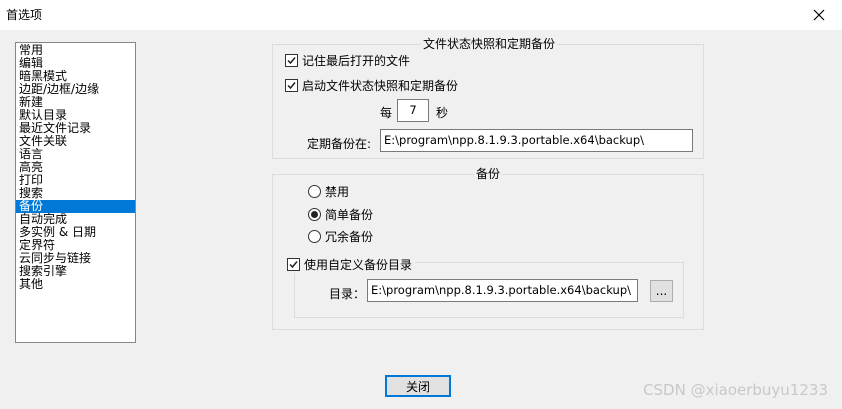 This screenshot has width=842, height=409. Describe the element at coordinates (488, 174) in the screenshot. I see `backup-group-title: 备份` at that location.